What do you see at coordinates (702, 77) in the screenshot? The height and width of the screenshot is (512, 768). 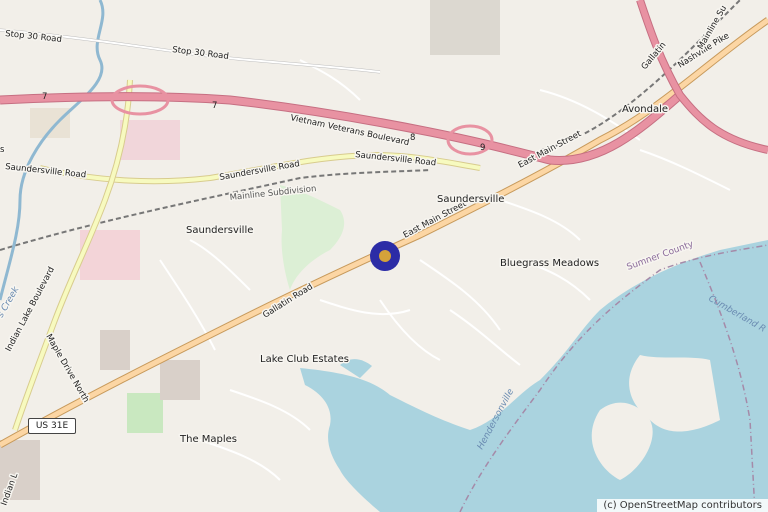 I see `motorway-north` at bounding box center [702, 77].